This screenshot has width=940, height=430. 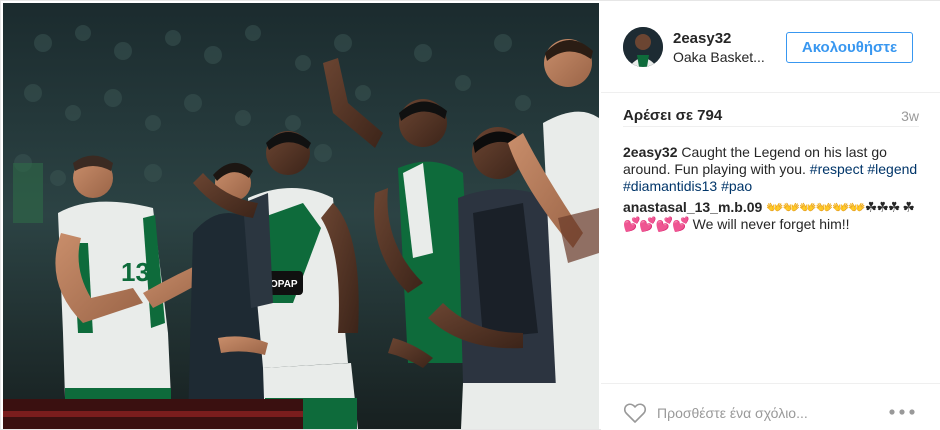 I want to click on post-footer, so click(x=770, y=406).